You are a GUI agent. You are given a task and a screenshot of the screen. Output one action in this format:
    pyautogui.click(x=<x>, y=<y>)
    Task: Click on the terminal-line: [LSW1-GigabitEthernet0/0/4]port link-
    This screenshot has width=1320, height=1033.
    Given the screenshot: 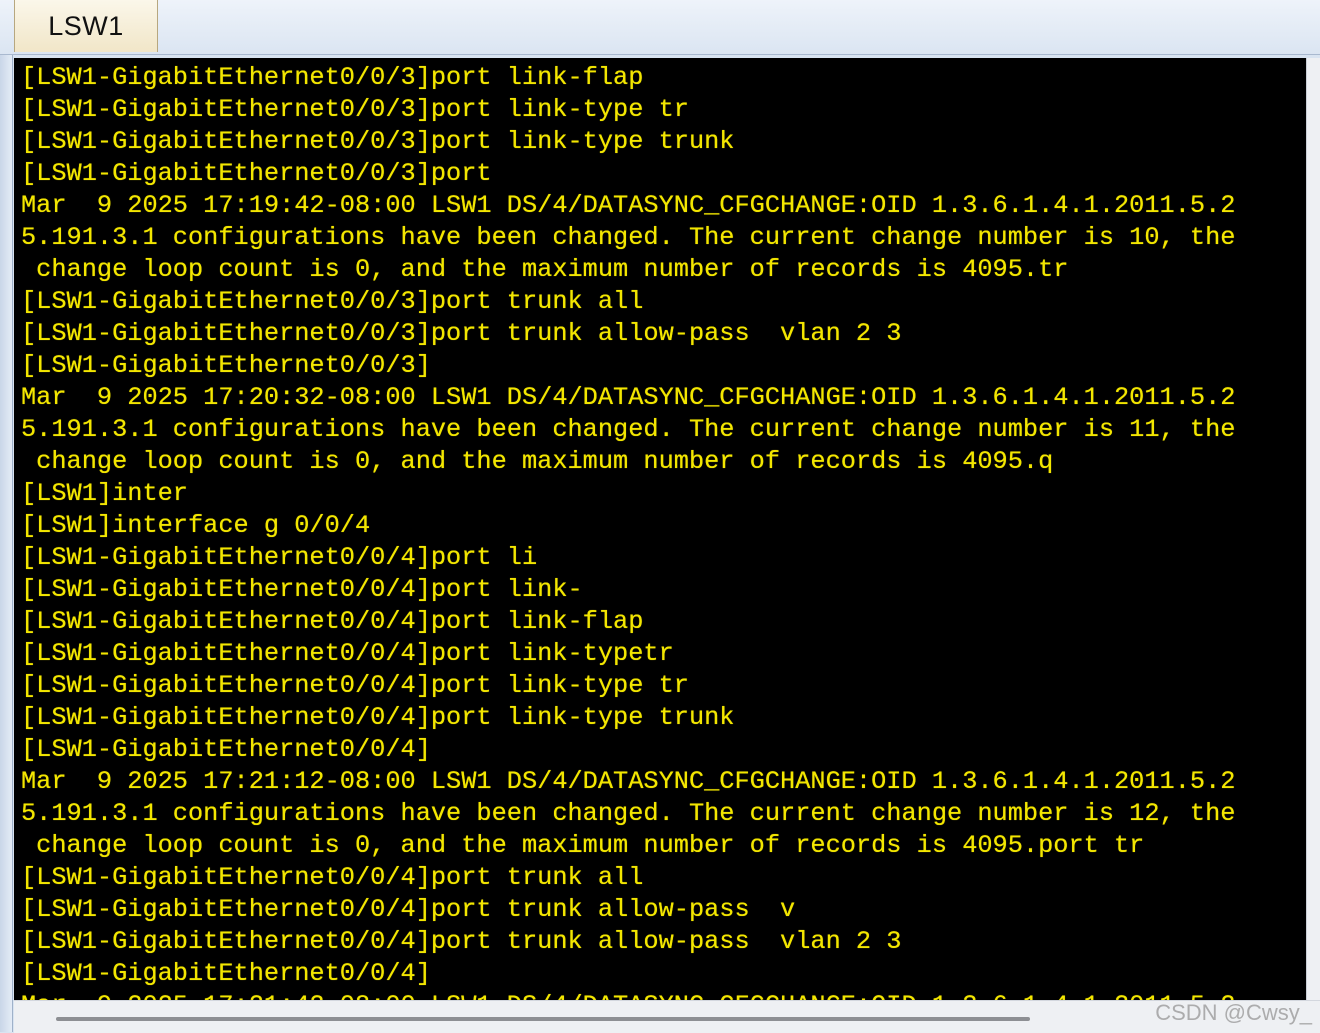 What is the action you would take?
    pyautogui.click(x=302, y=589)
    